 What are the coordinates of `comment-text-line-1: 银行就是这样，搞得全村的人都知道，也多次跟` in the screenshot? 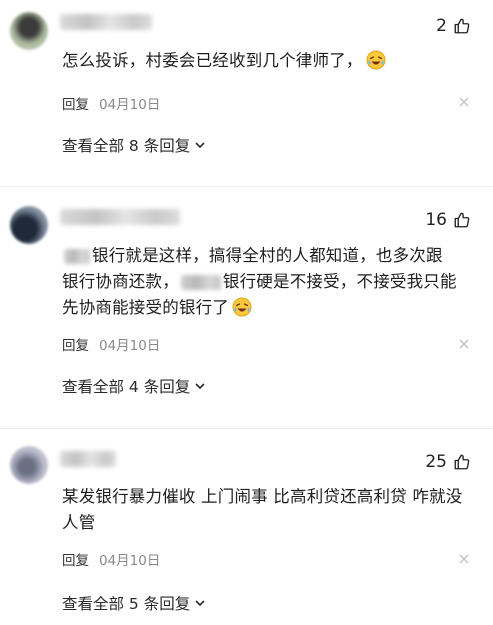 It's located at (264, 256).